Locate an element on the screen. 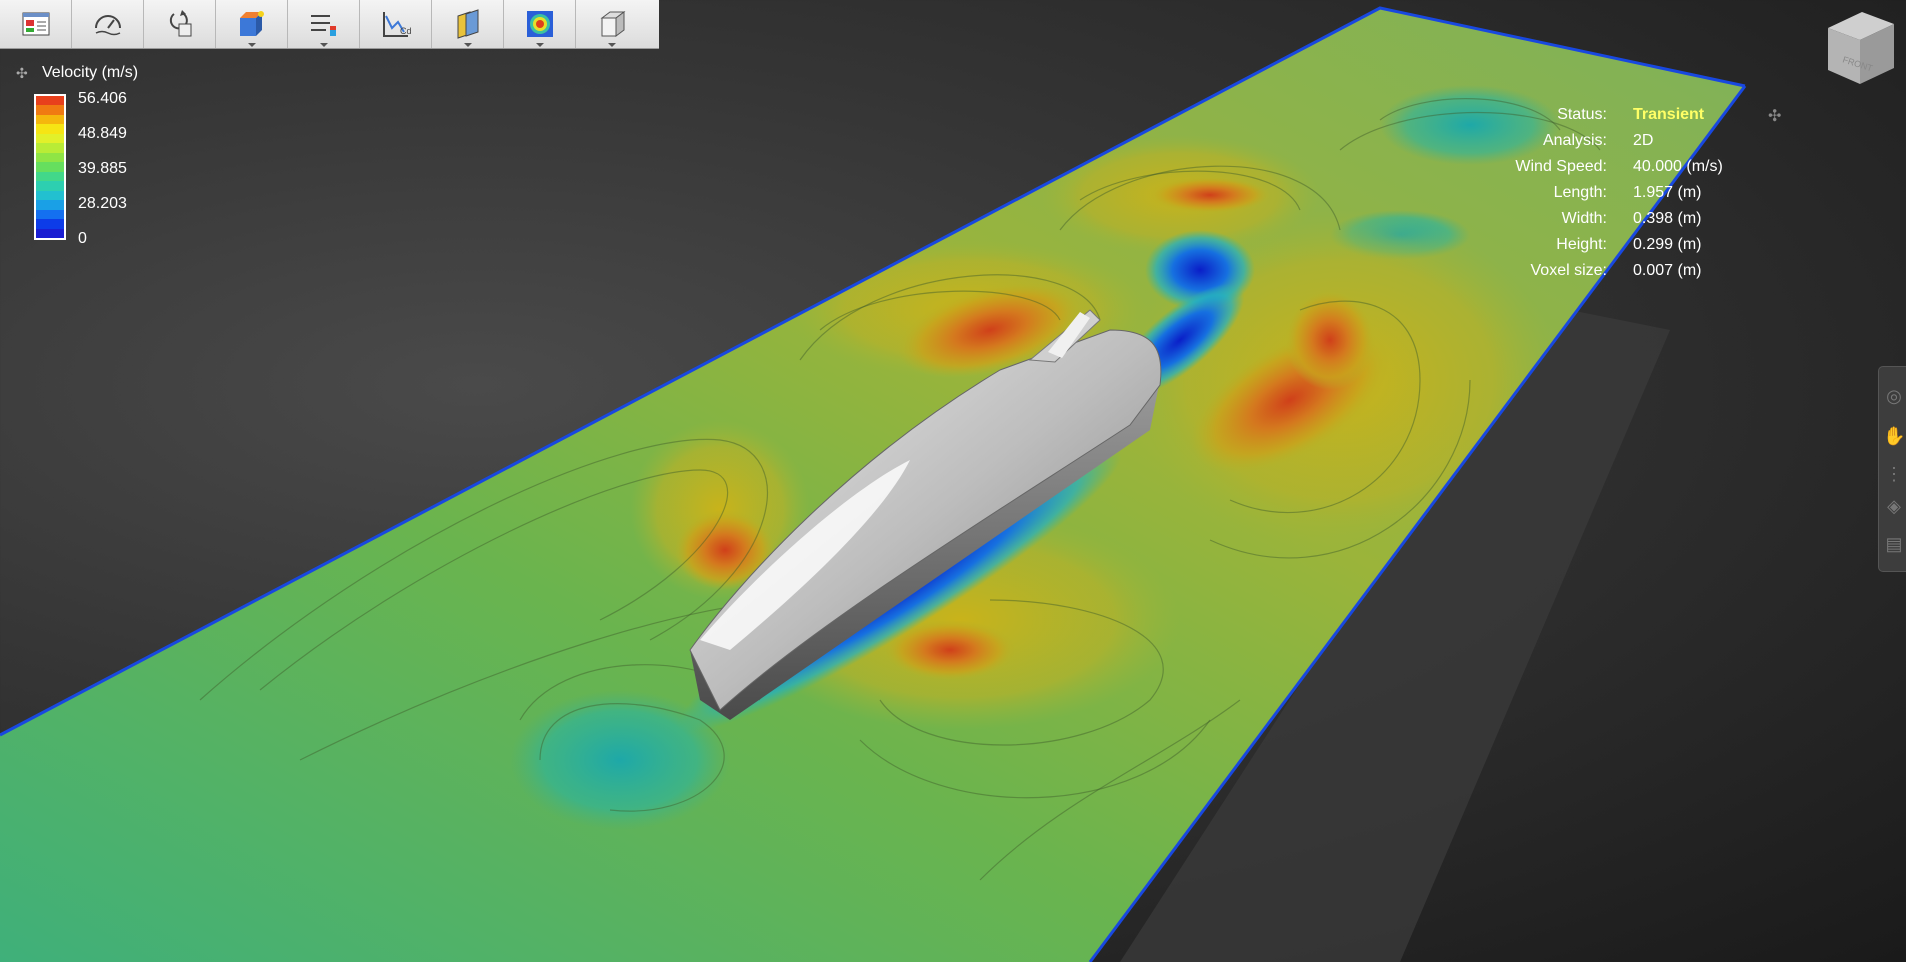 Image resolution: width=1906 pixels, height=962 pixels. info-label: Voxel size: is located at coordinates (1568, 270).